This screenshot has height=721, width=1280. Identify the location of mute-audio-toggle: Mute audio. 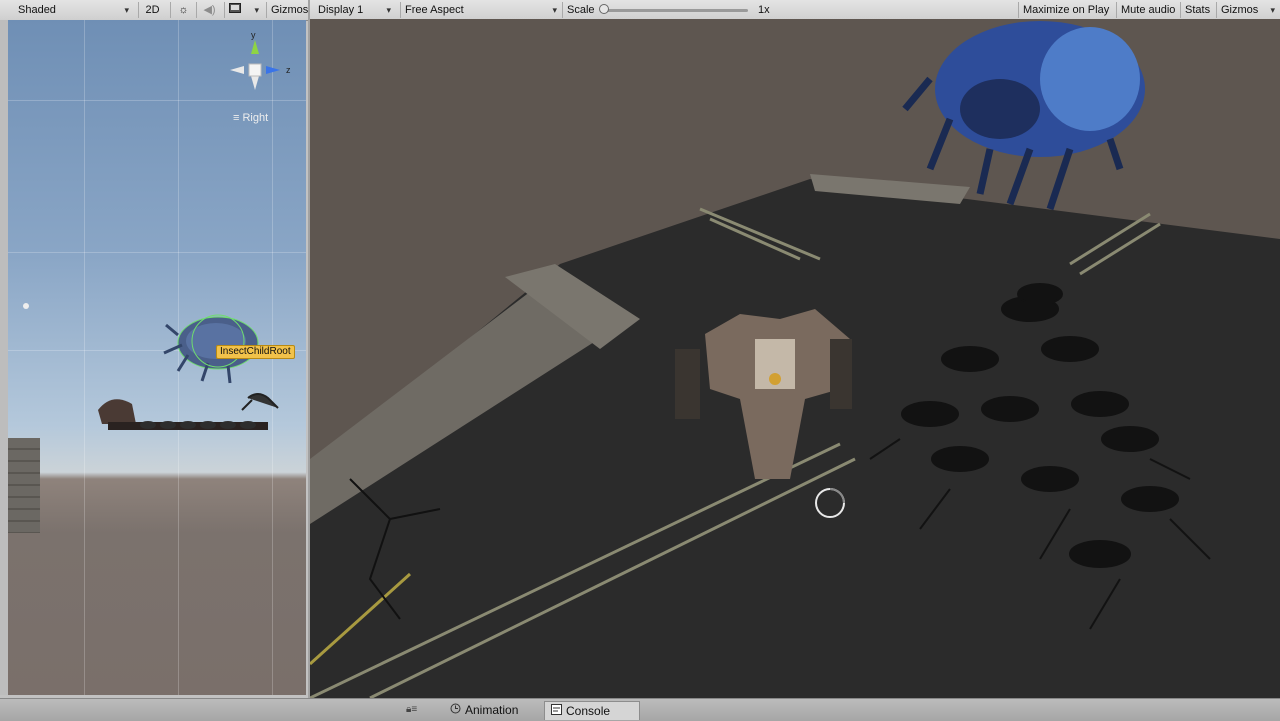
(1147, 10).